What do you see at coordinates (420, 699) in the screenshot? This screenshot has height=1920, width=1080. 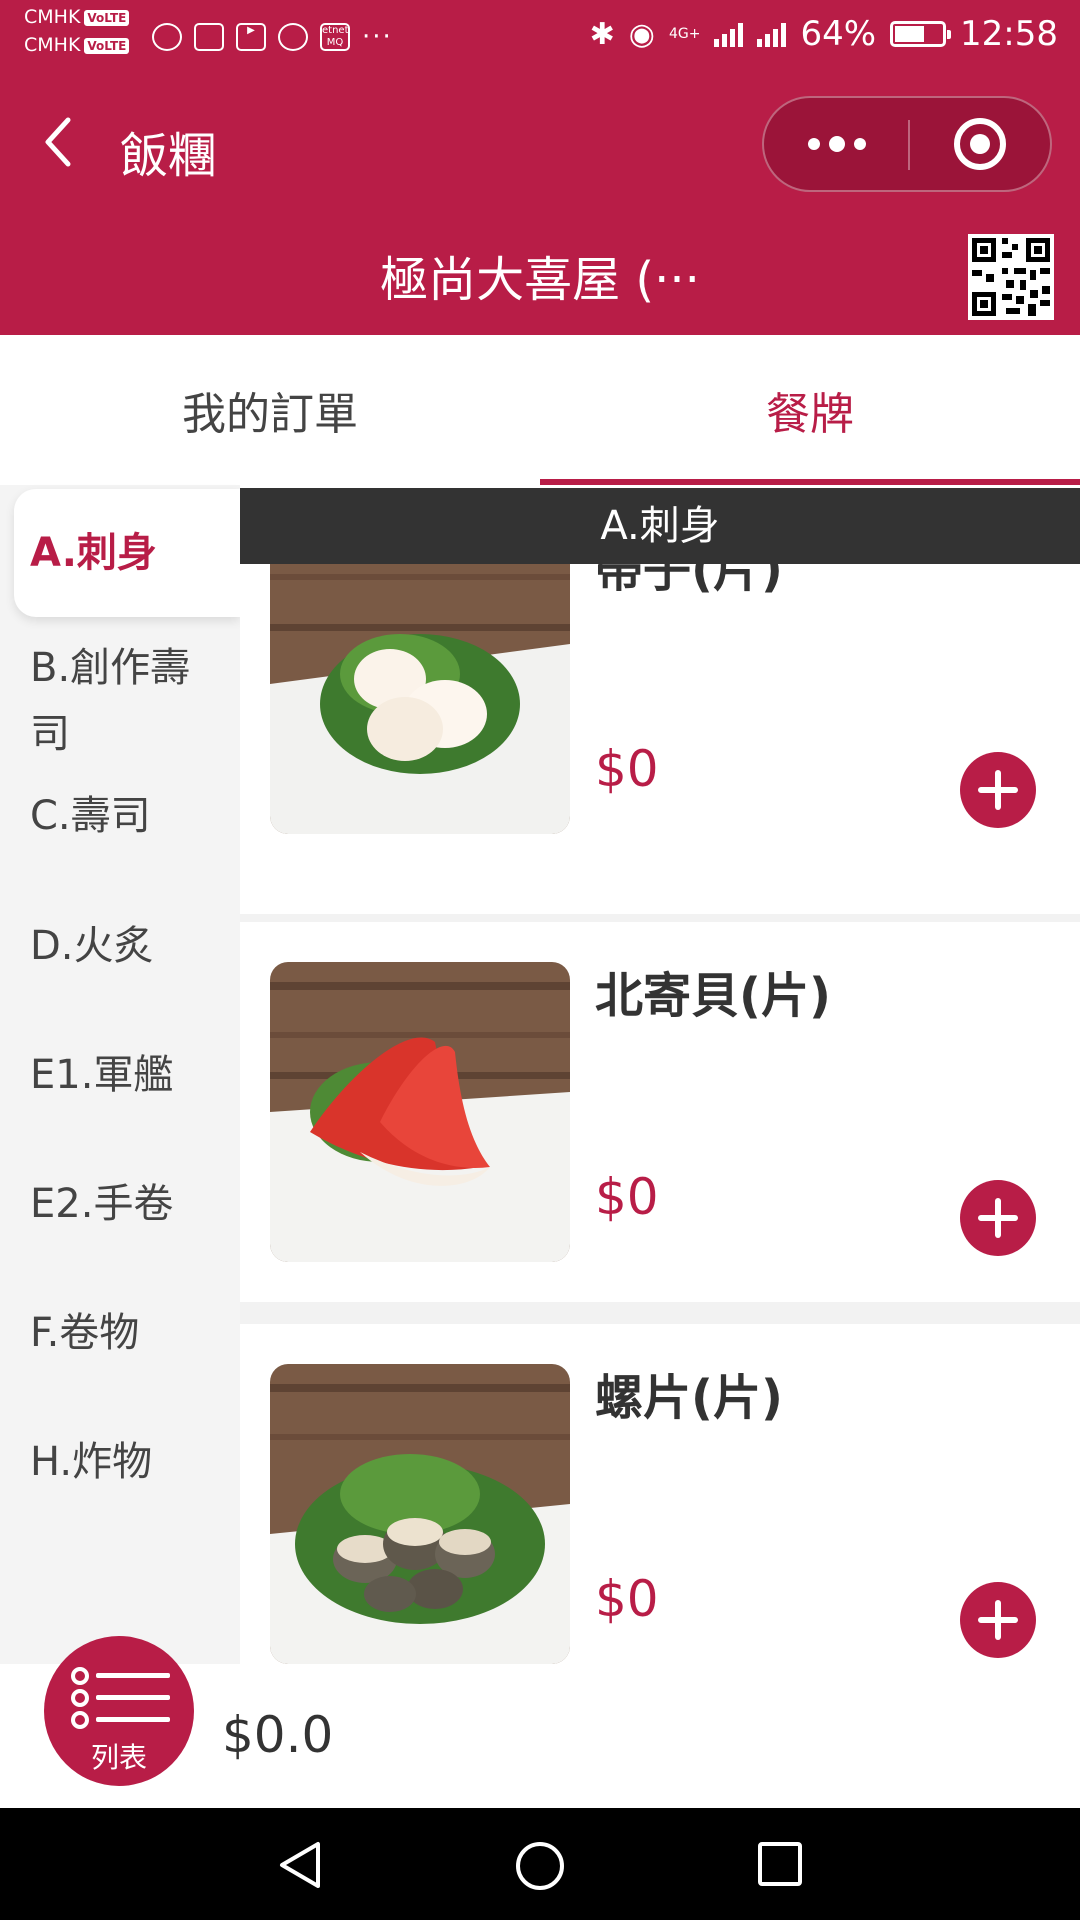 I see `item-image-scallop` at bounding box center [420, 699].